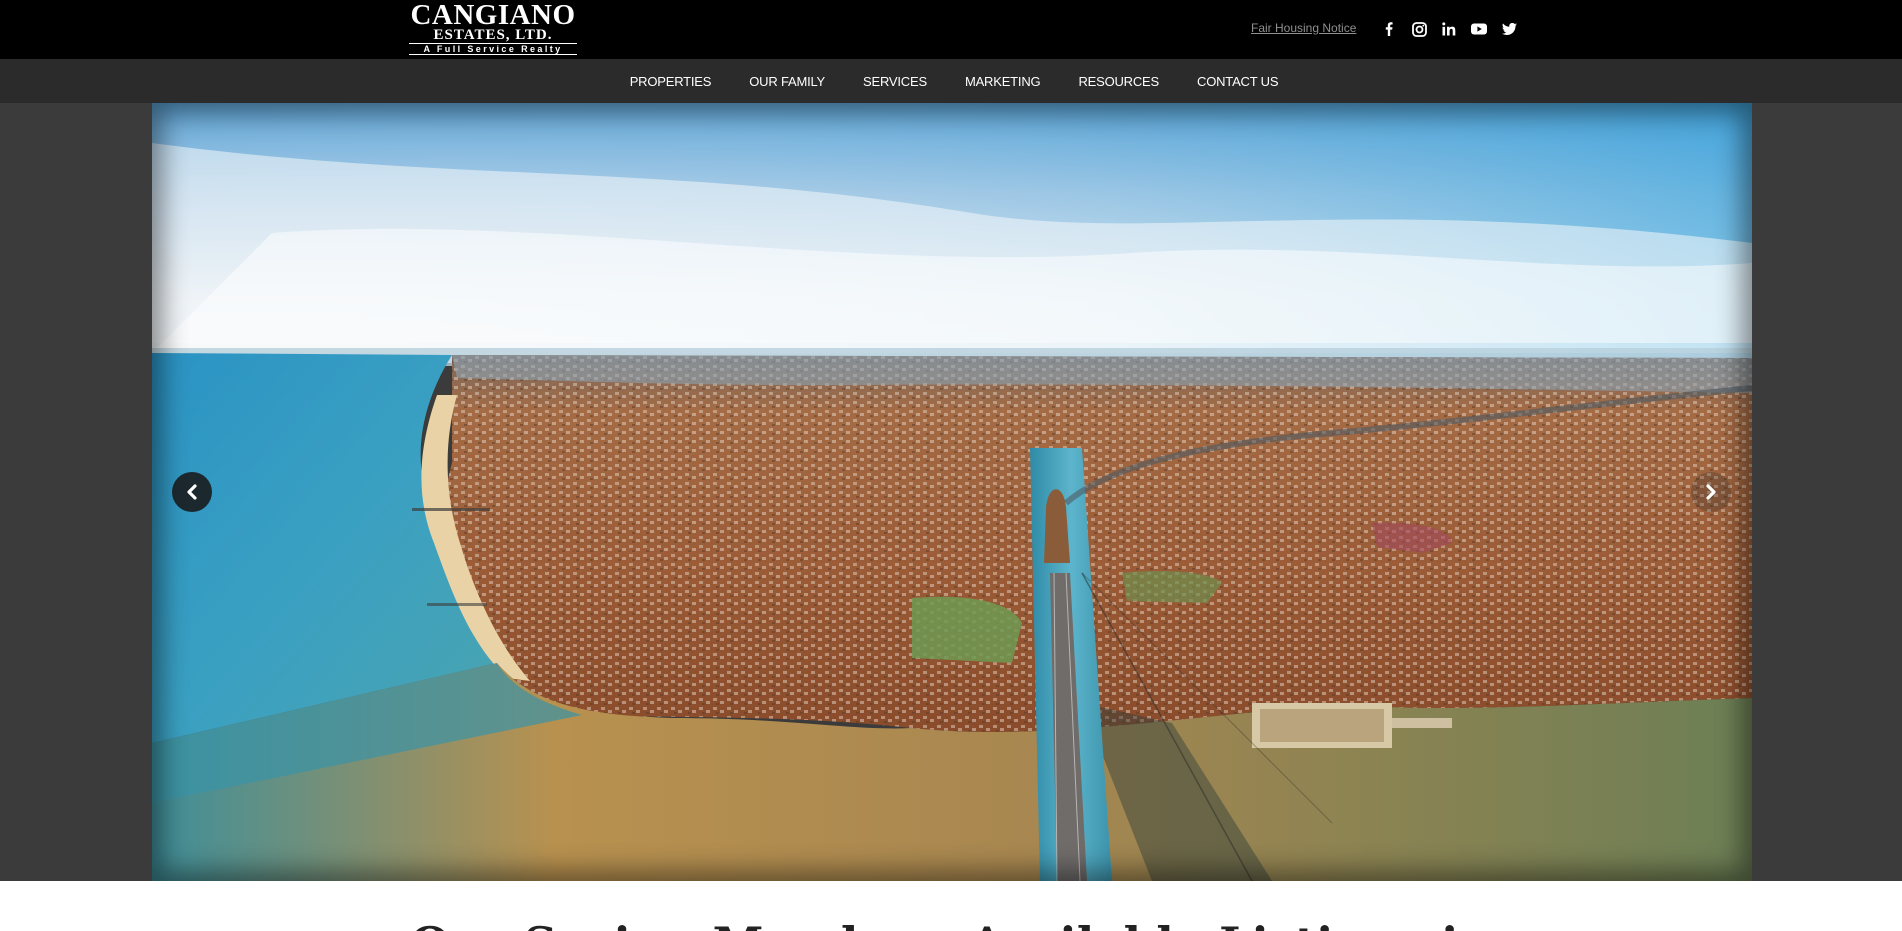 This screenshot has height=931, width=1902. Describe the element at coordinates (1449, 29) in the screenshot. I see `linkedin-icon` at that location.